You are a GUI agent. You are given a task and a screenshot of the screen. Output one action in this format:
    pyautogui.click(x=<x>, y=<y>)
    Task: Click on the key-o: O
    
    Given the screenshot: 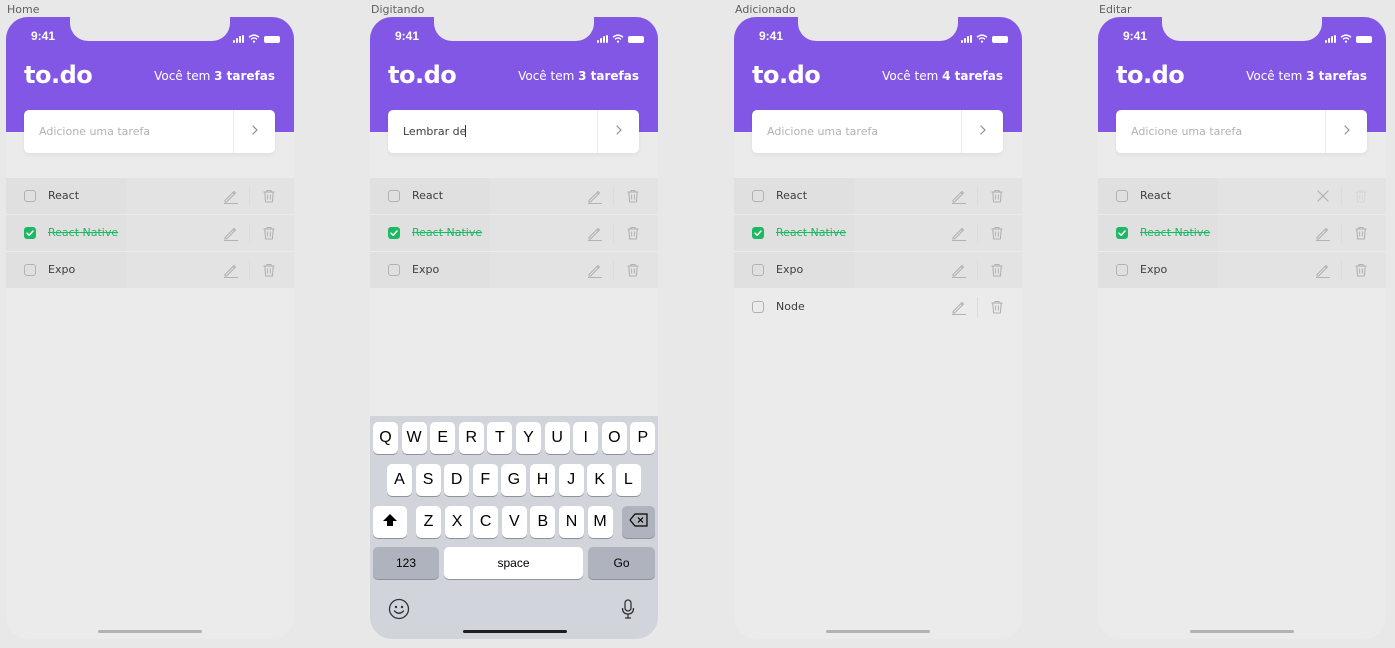 What is the action you would take?
    pyautogui.click(x=614, y=438)
    